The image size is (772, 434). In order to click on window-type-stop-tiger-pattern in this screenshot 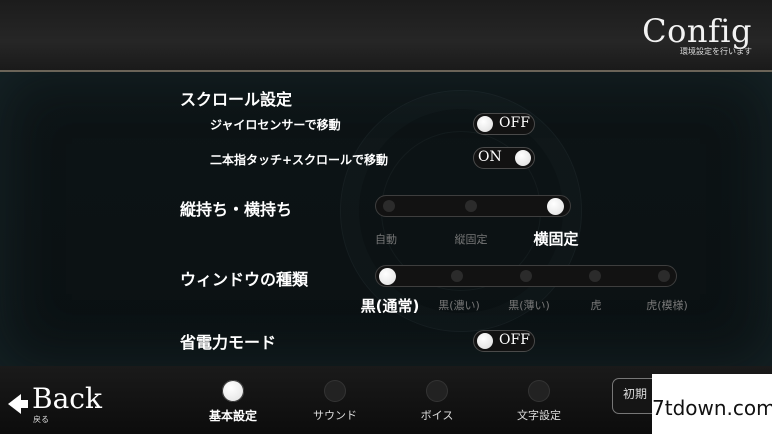, I will do `click(664, 276)`.